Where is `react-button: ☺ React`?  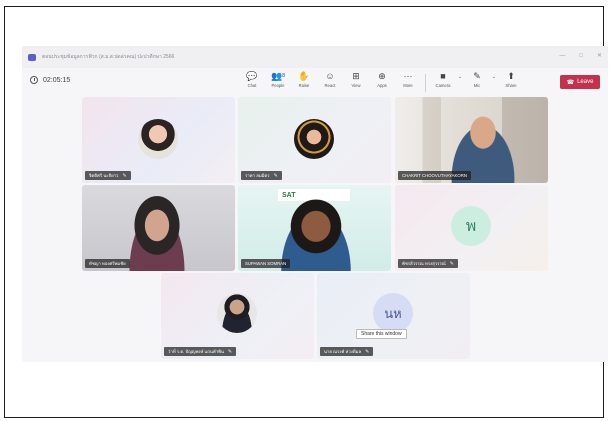
react-button: ☺ React is located at coordinates (330, 82).